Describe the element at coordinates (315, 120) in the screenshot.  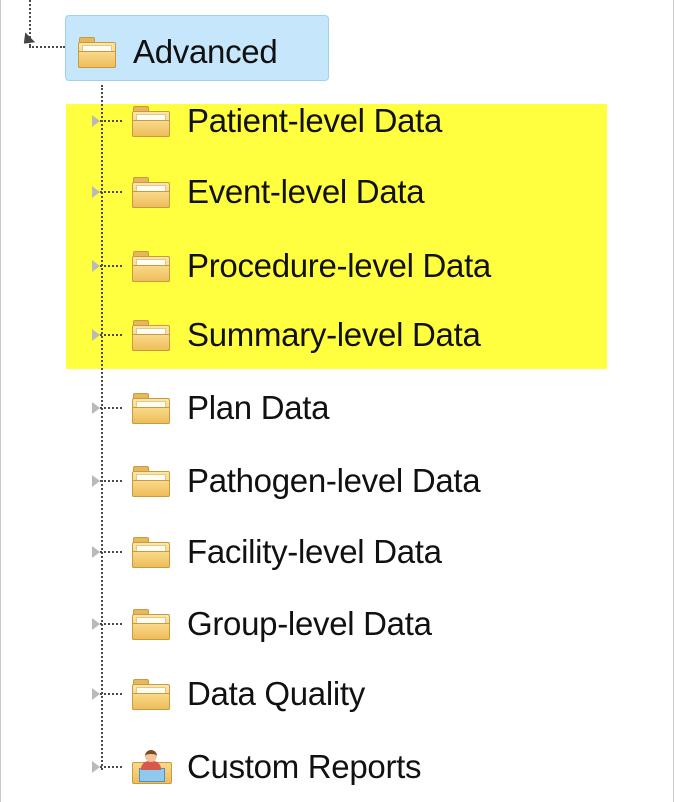
I see `tree-node-label: Patient-level Data` at that location.